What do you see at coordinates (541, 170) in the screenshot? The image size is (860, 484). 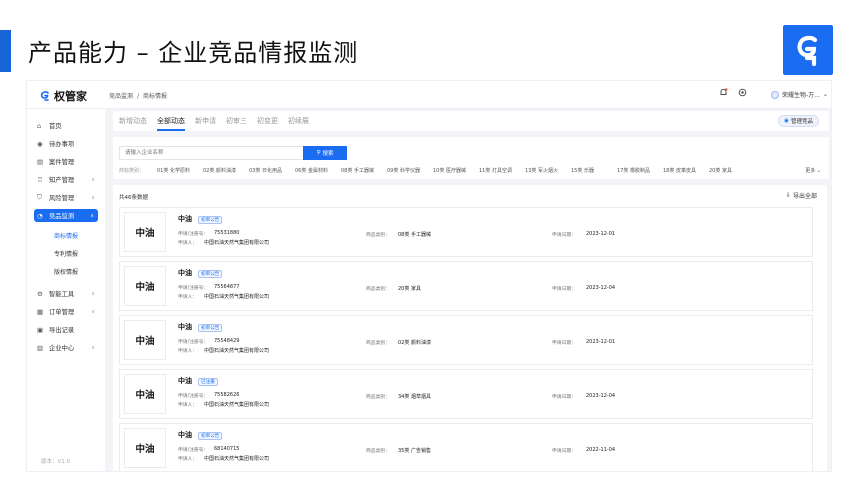 I see `category-chip: 13类 军火烟火` at bounding box center [541, 170].